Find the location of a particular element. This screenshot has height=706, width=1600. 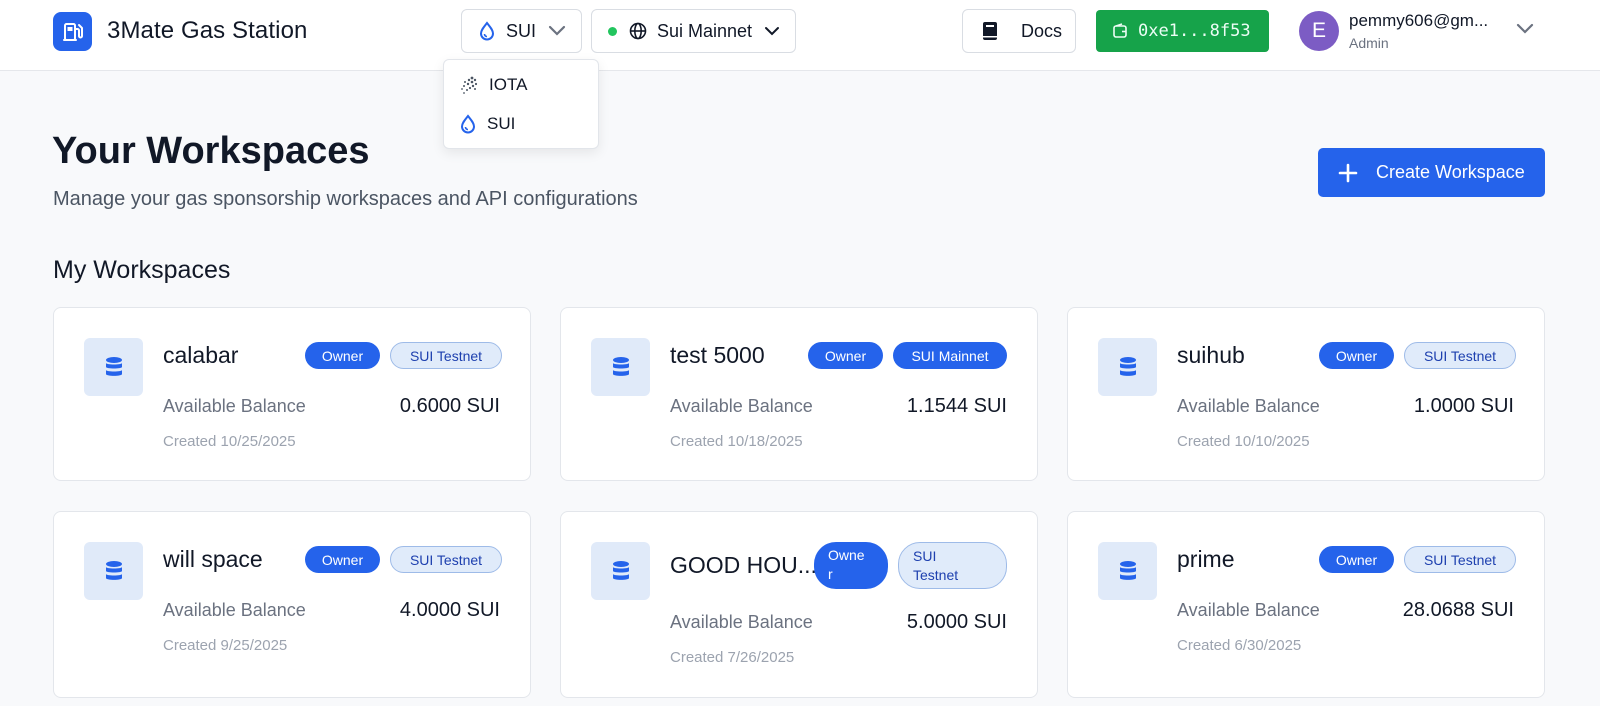

dropdown-item-sui: SUI is located at coordinates (487, 124).